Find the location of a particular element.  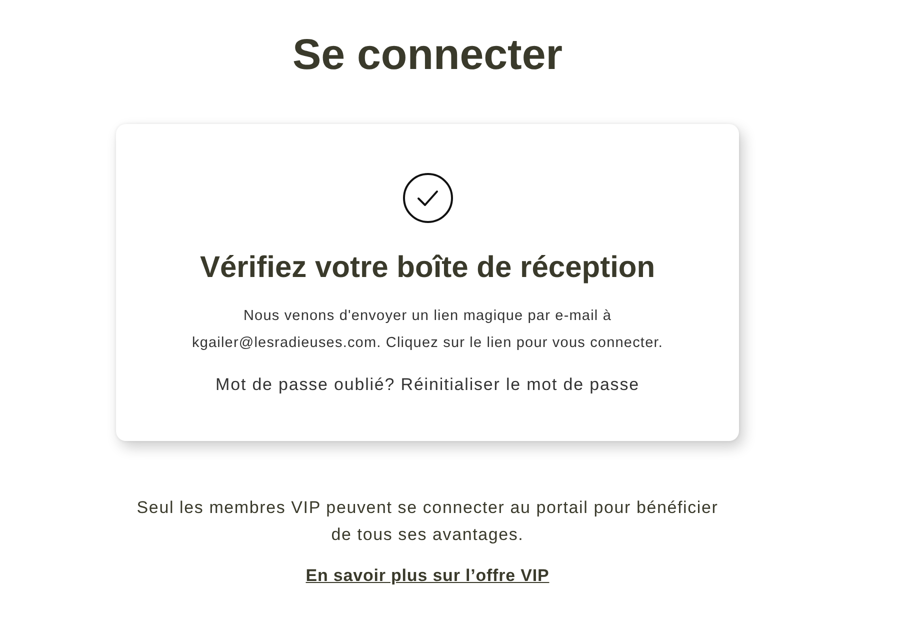

page-title: Se connecter is located at coordinates (427, 55).